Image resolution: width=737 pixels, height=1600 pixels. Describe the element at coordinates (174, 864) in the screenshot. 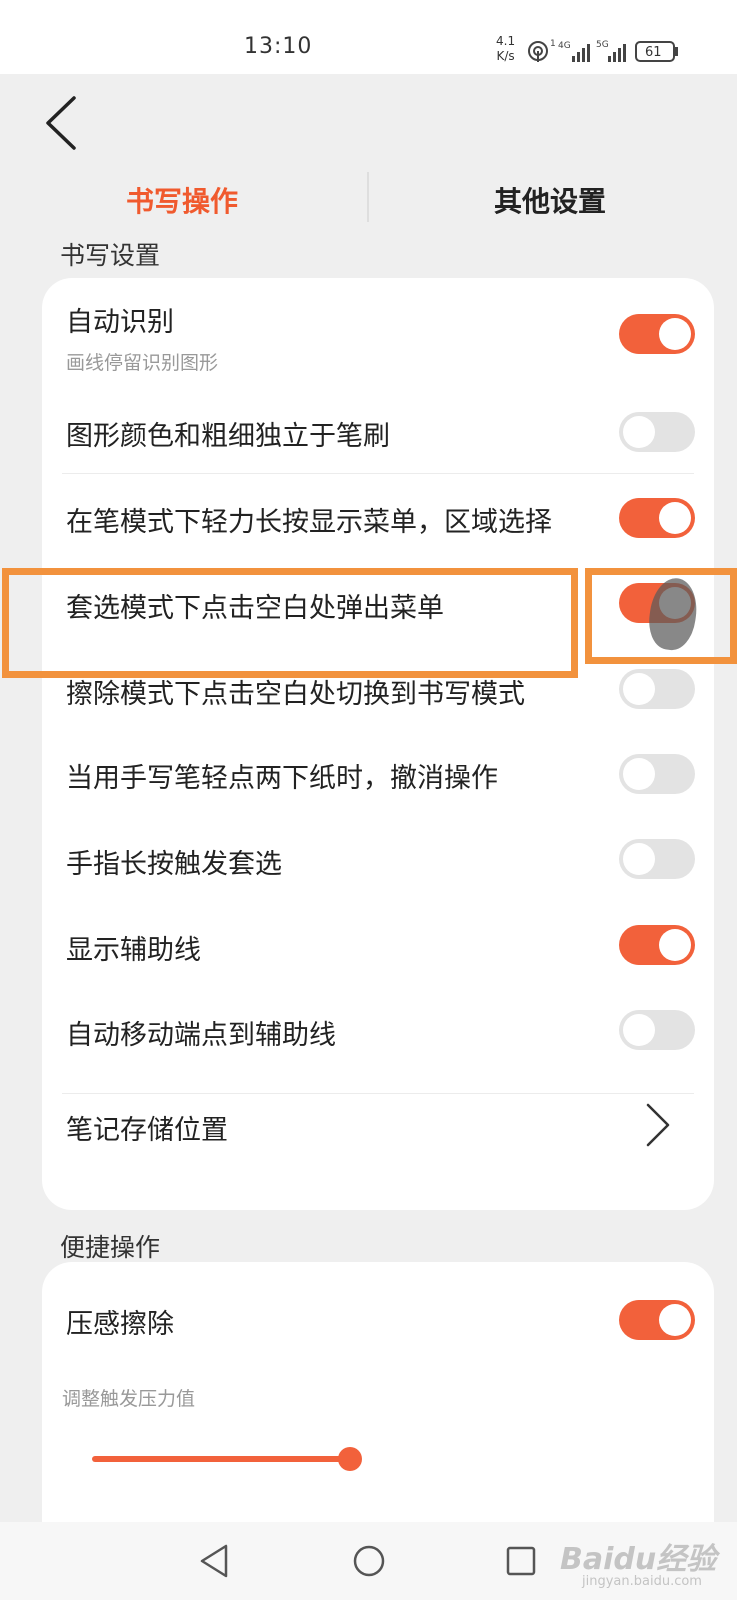

I see `setting-label: 手指长按触发套选` at that location.